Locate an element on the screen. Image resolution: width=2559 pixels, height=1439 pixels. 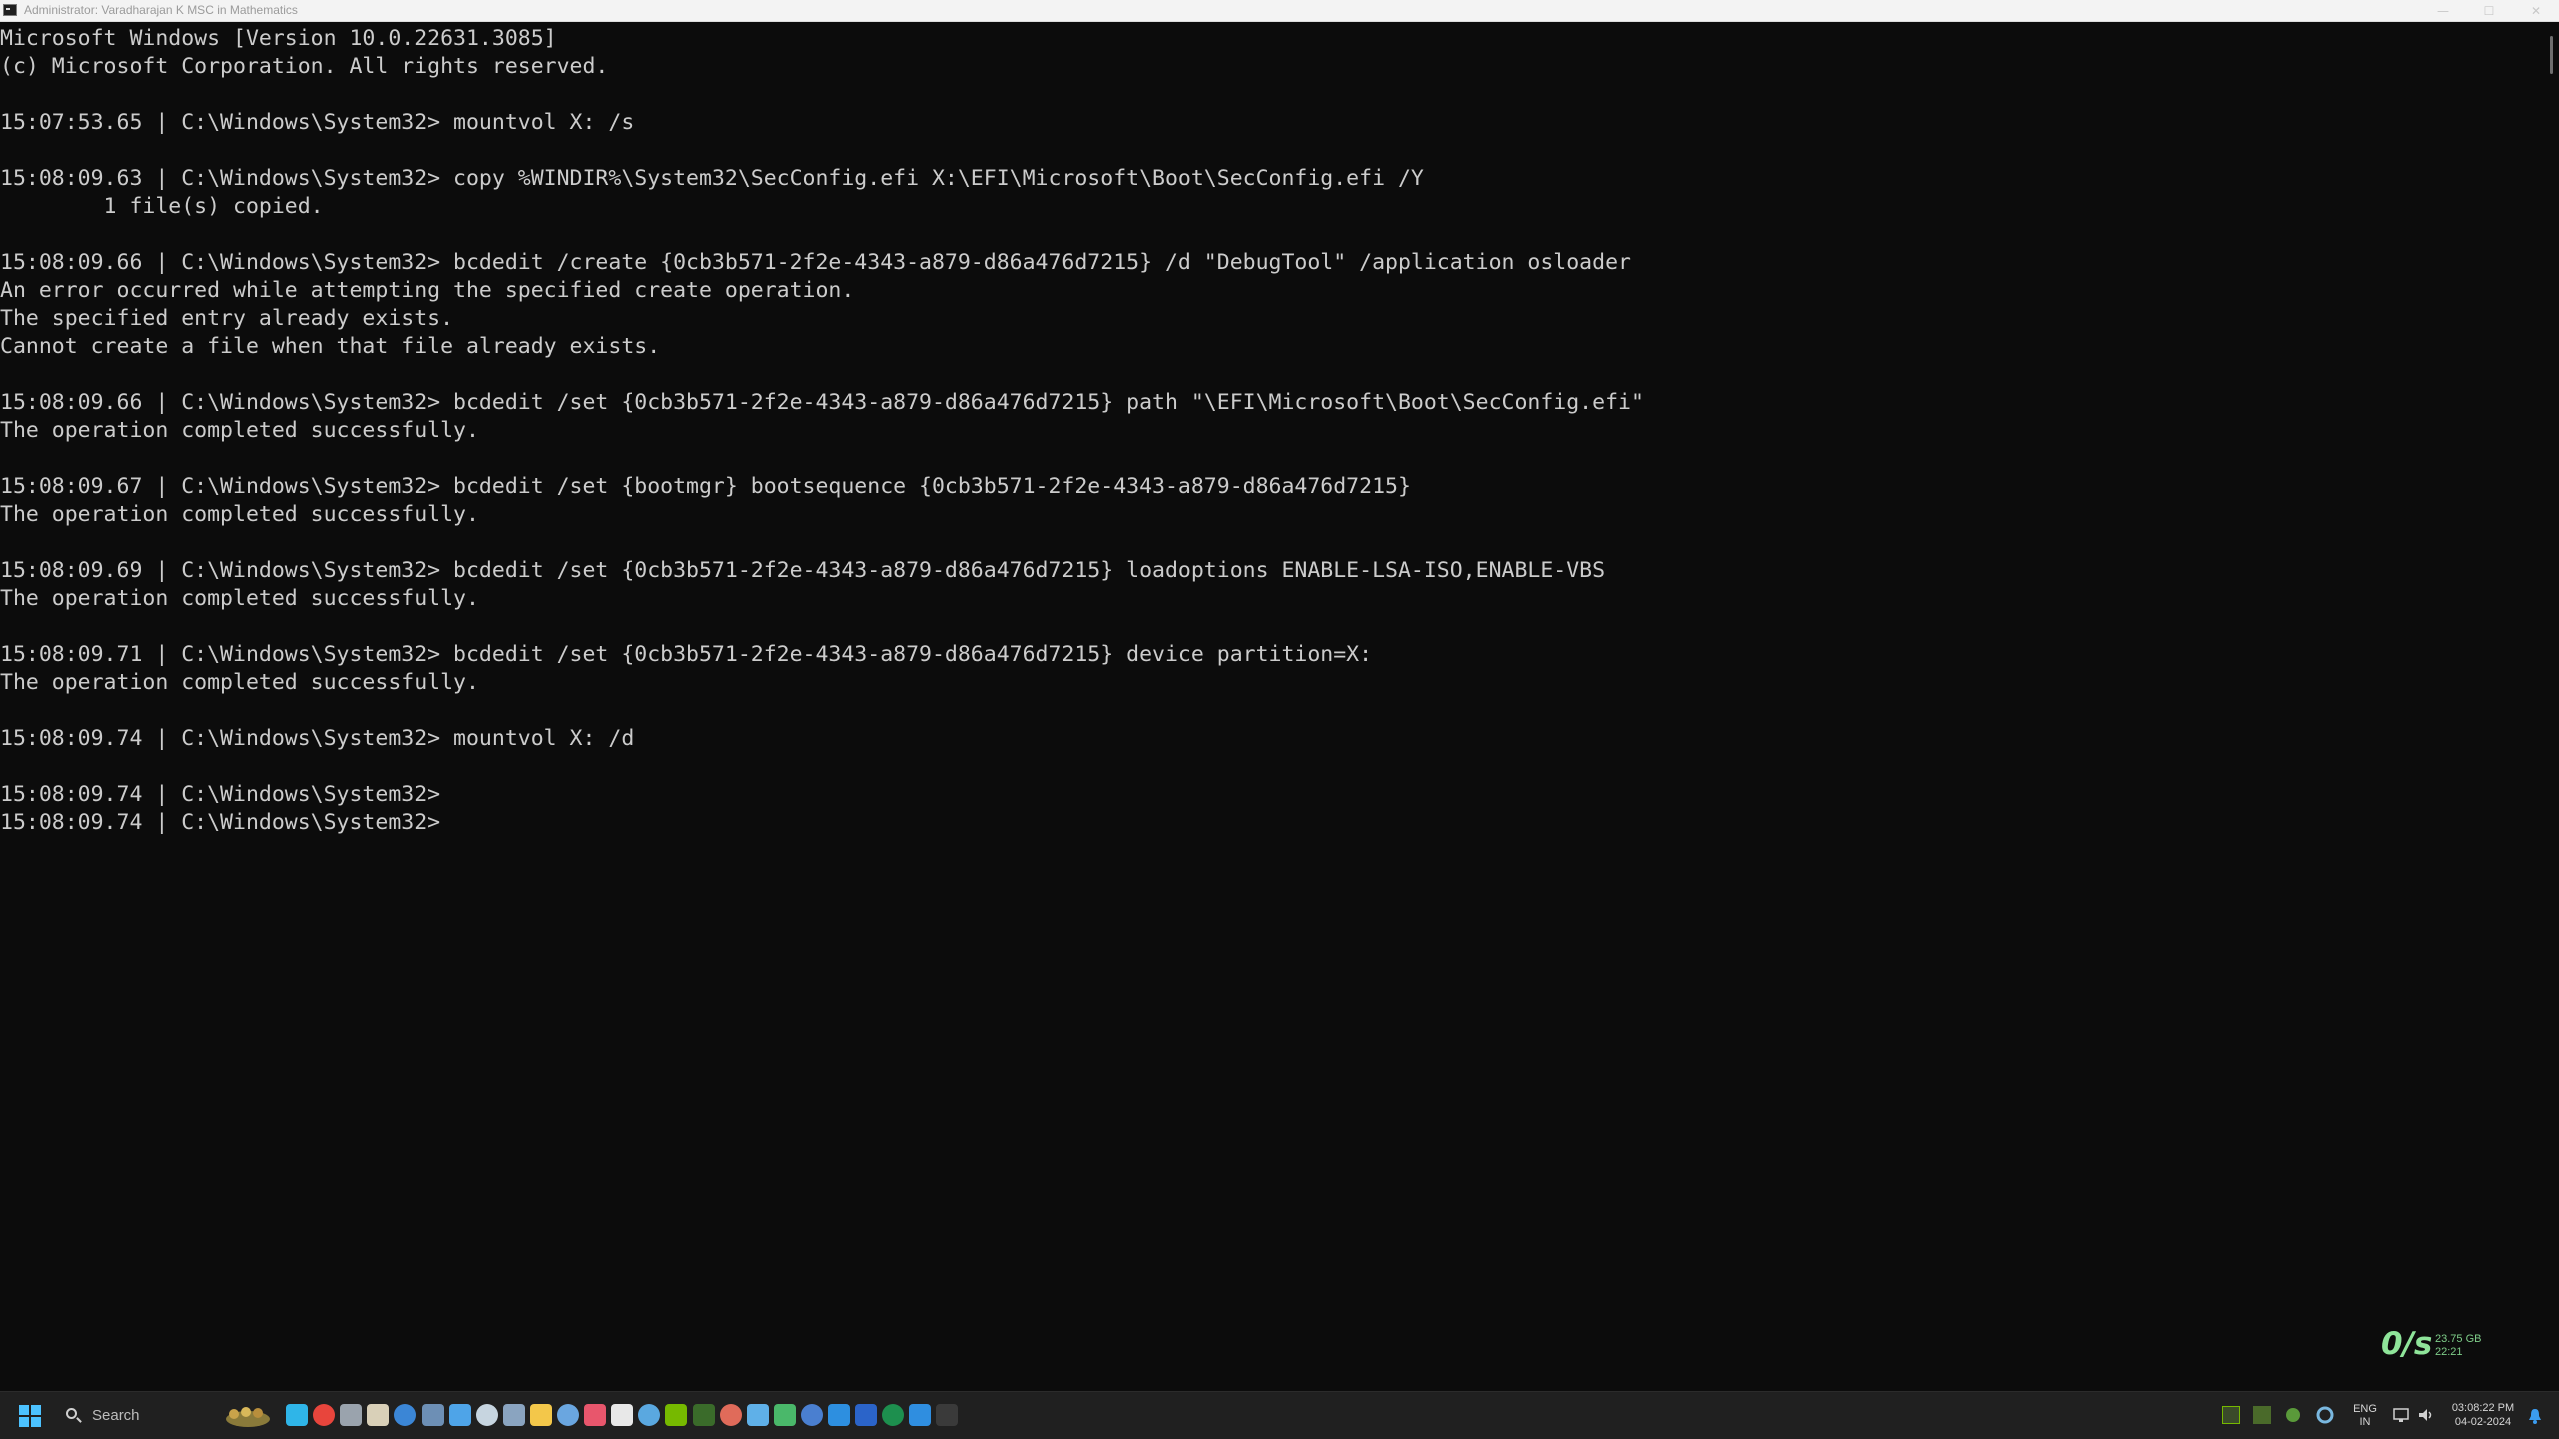
network-icon is located at coordinates (2402, 1415).